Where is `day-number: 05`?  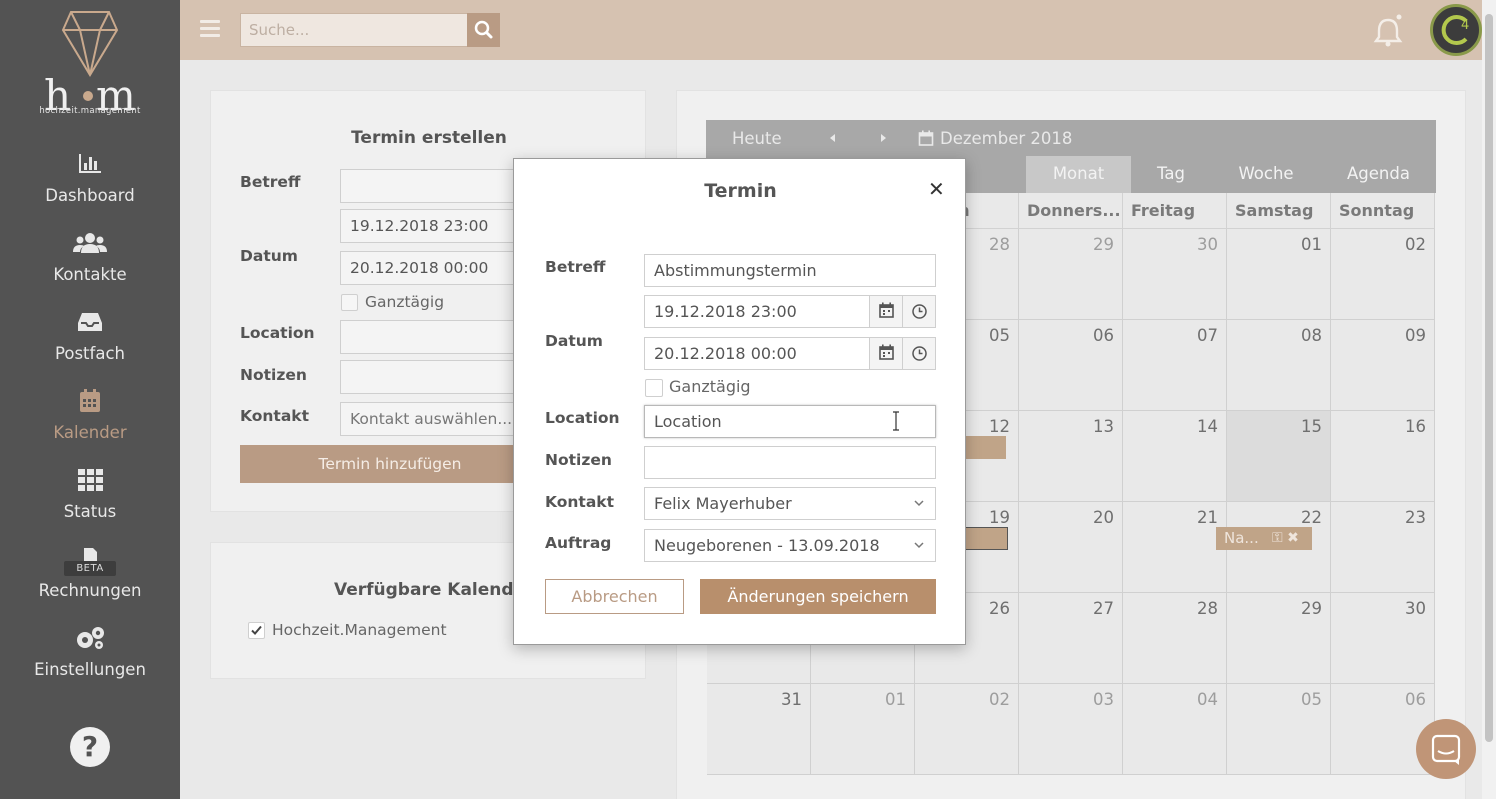 day-number: 05 is located at coordinates (1311, 699).